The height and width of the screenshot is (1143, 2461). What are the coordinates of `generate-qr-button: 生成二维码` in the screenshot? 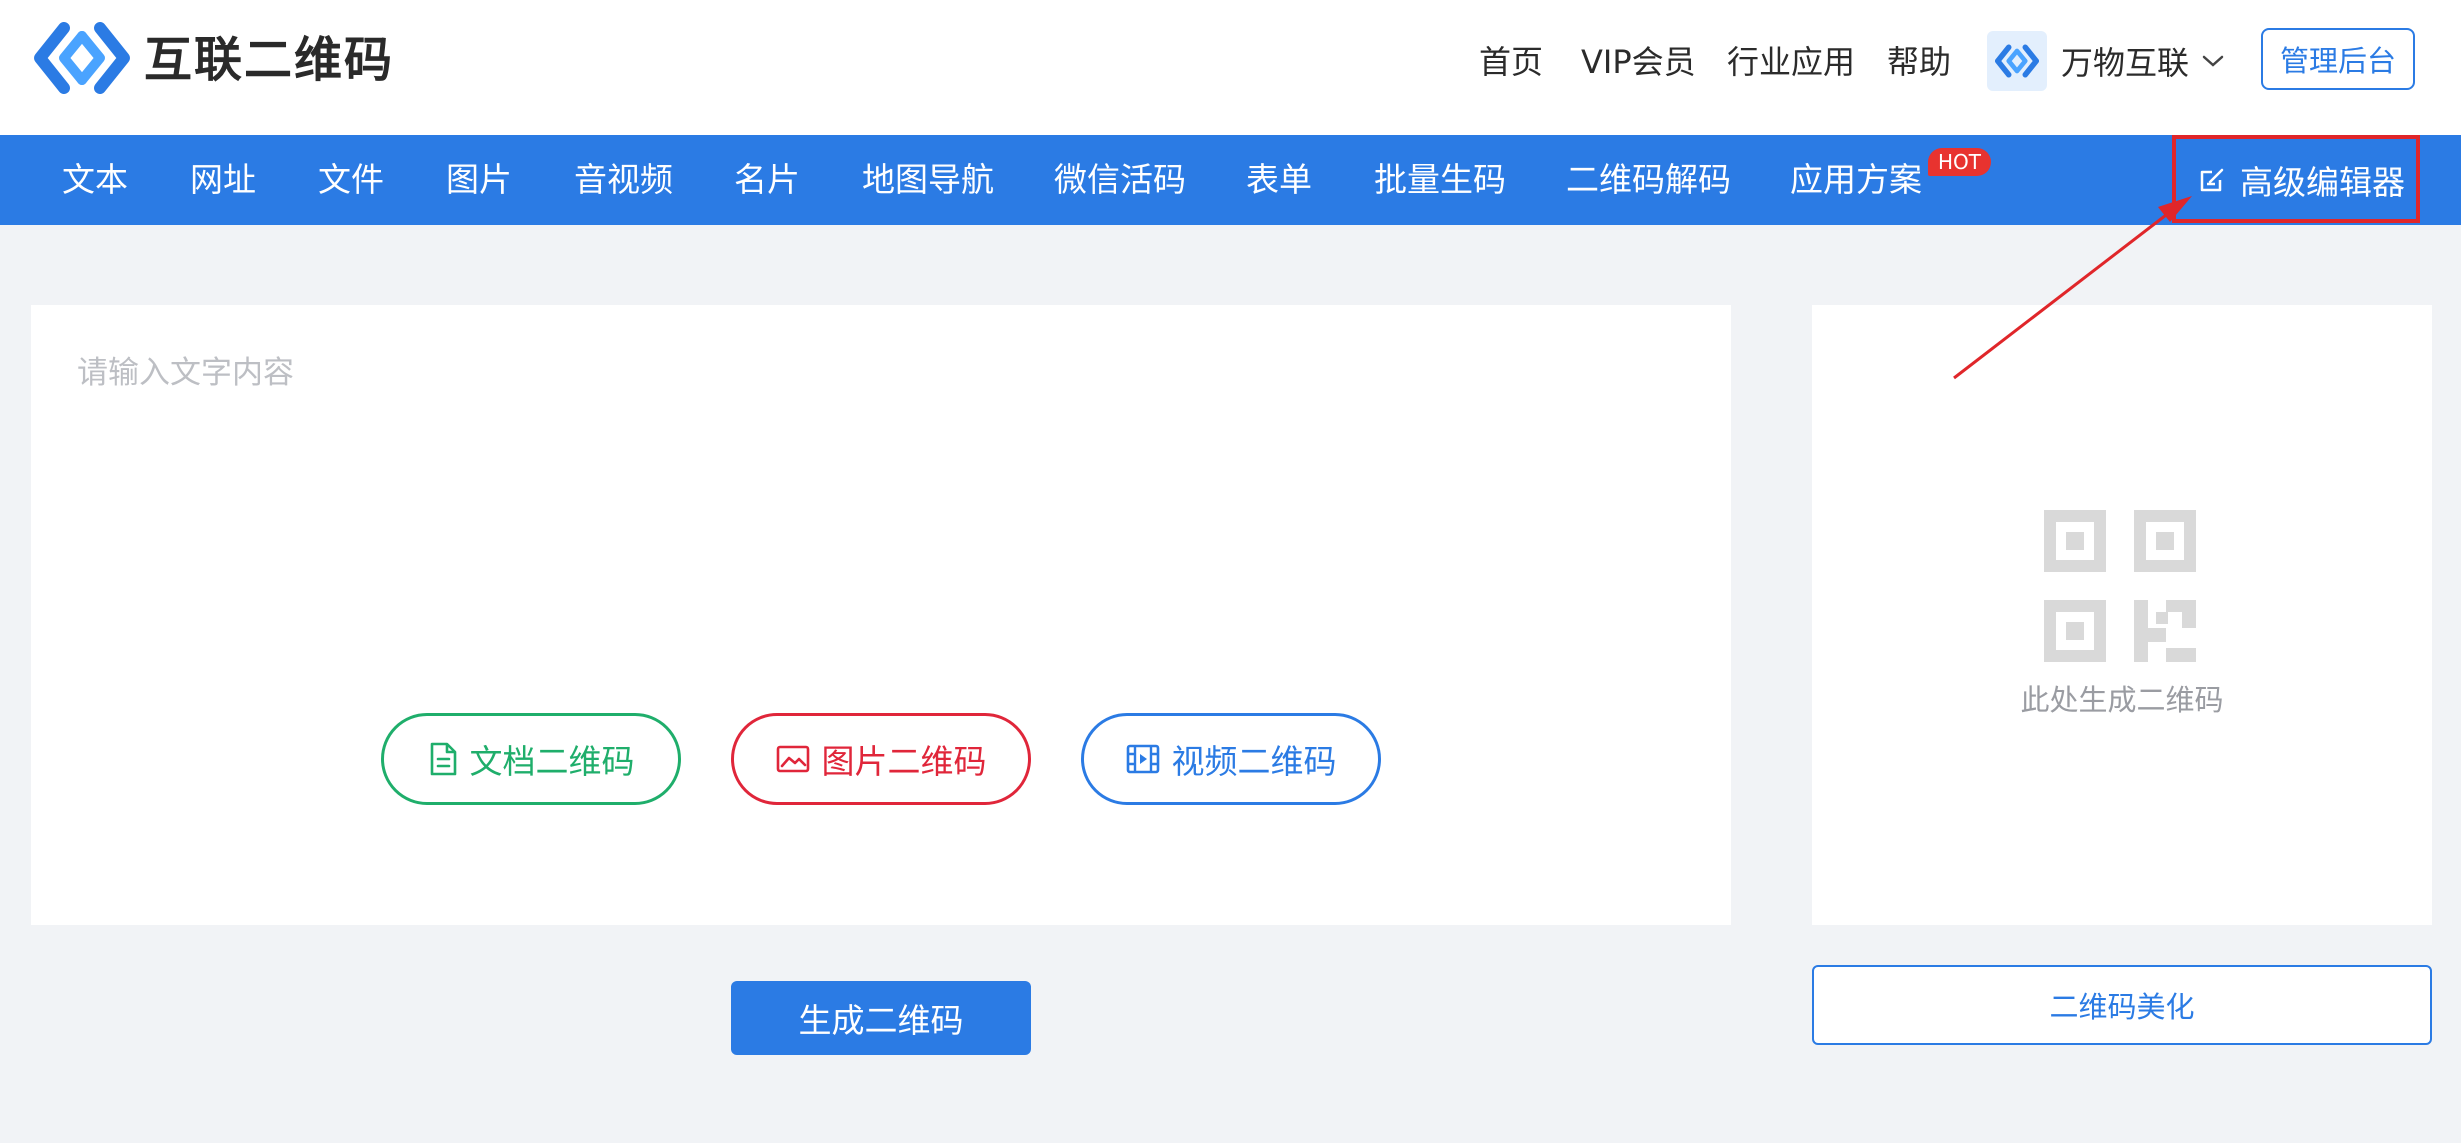 It's located at (881, 1018).